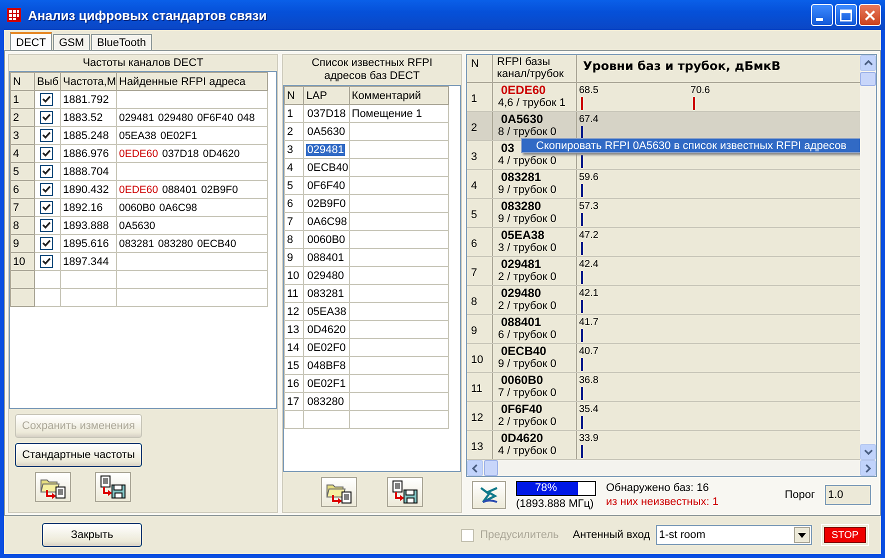  I want to click on vertical-scrollbar, so click(868, 257).